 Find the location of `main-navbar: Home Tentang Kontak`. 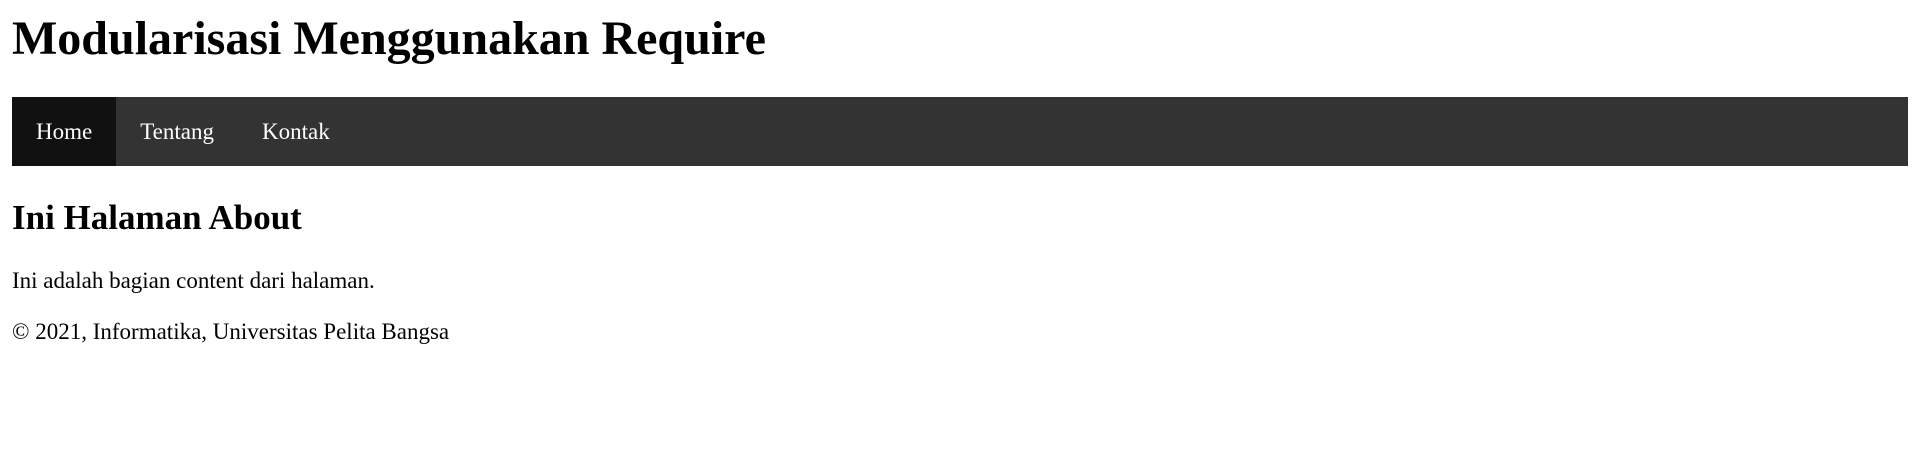

main-navbar: Home Tentang Kontak is located at coordinates (960, 131).